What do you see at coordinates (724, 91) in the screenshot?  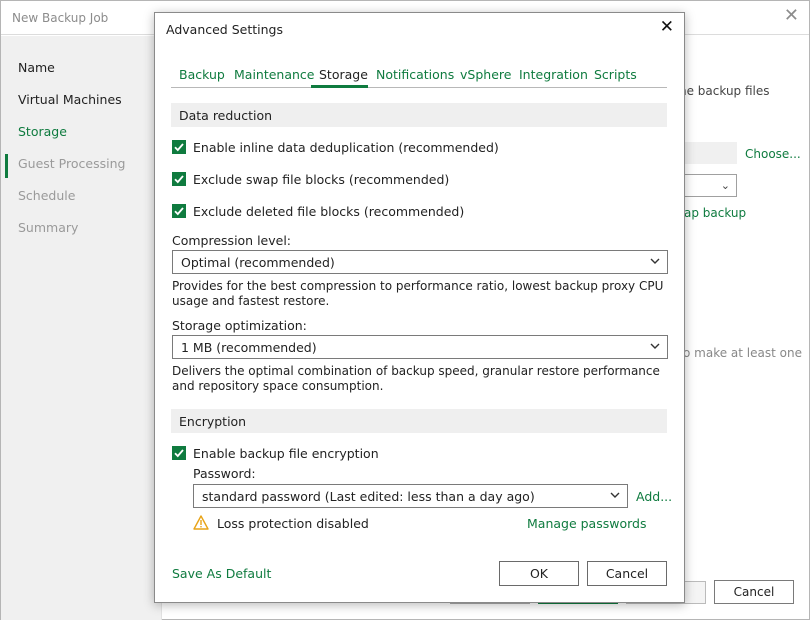 I see `bg-partial-text-backup-files: ne backup files` at bounding box center [724, 91].